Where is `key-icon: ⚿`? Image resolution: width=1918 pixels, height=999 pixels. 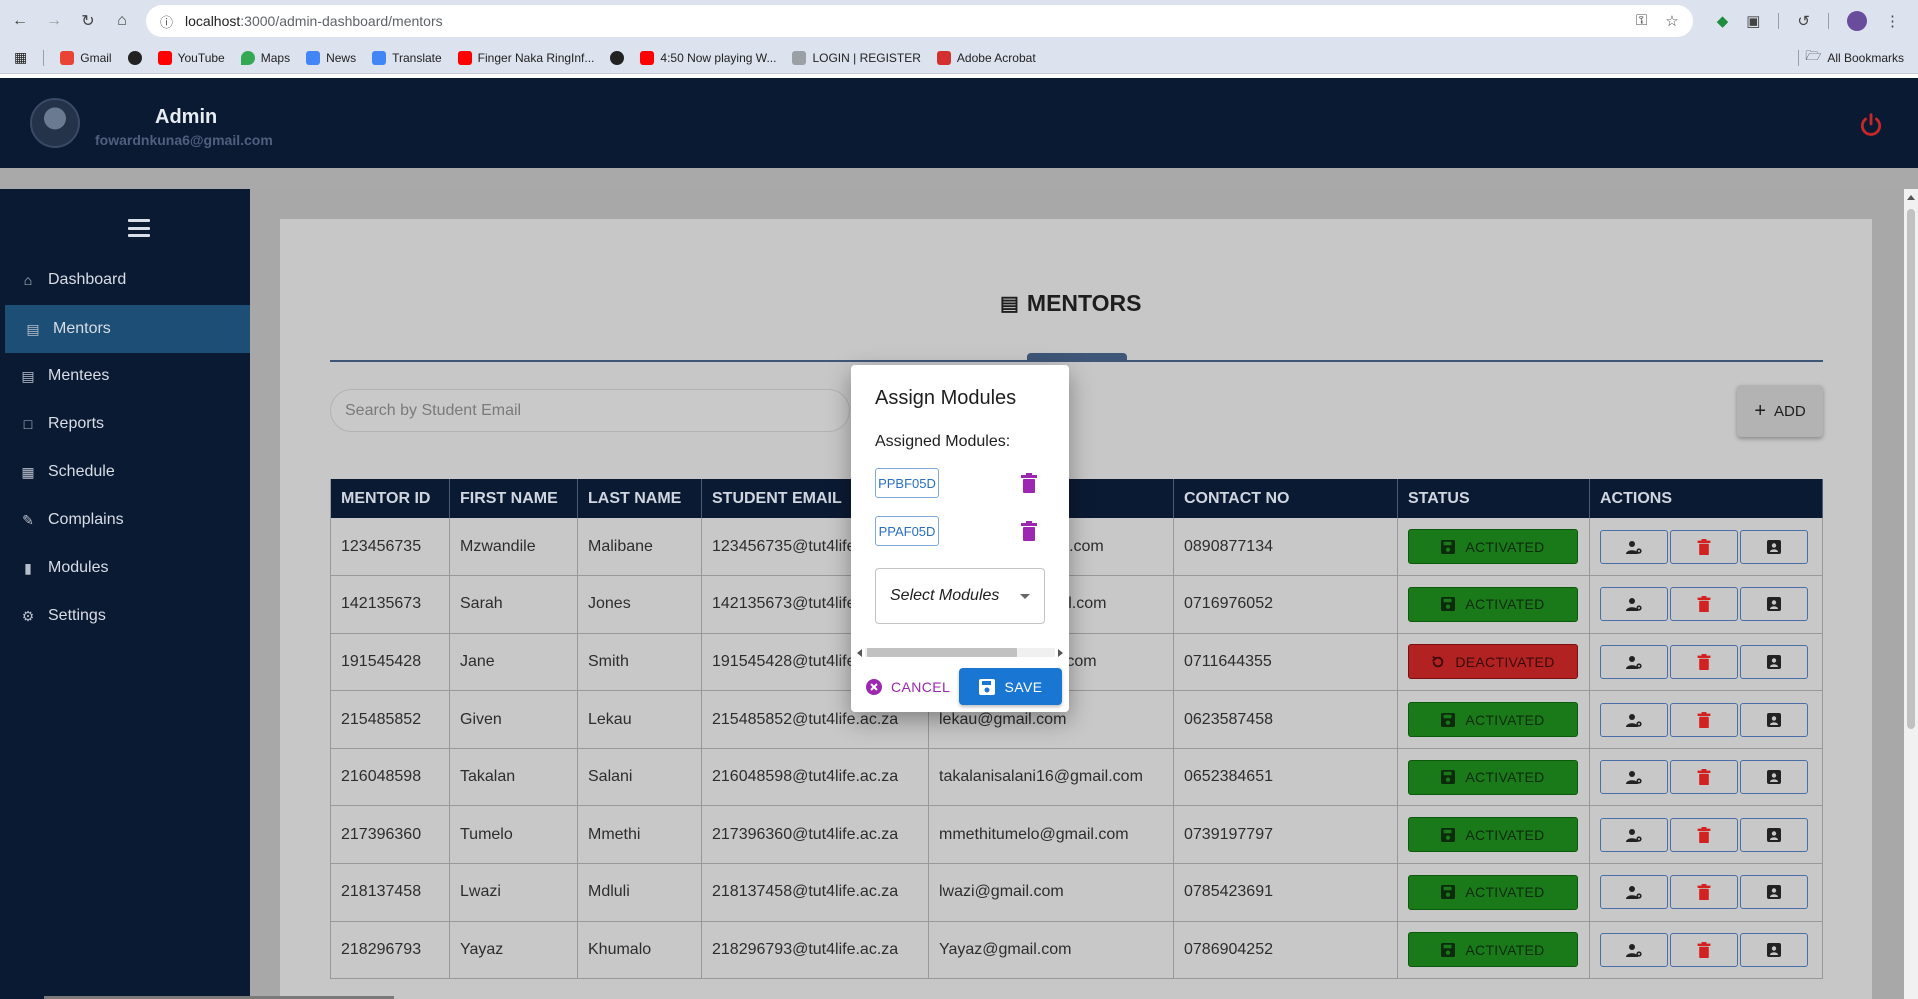
key-icon: ⚿ is located at coordinates (1641, 21).